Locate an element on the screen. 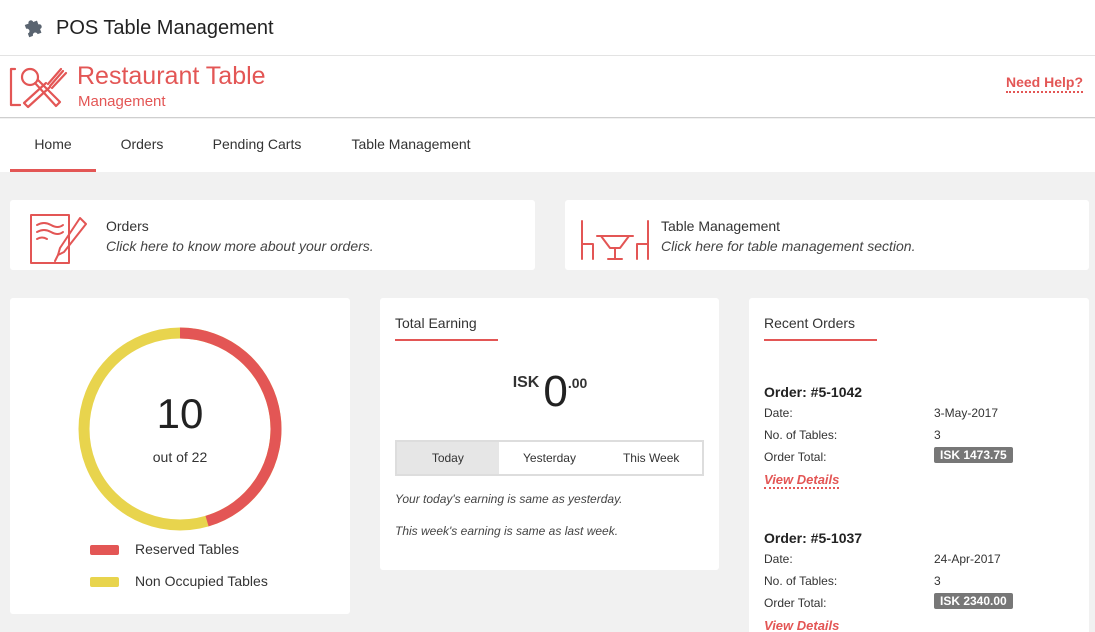  puzzle-icon is located at coordinates (33, 29).